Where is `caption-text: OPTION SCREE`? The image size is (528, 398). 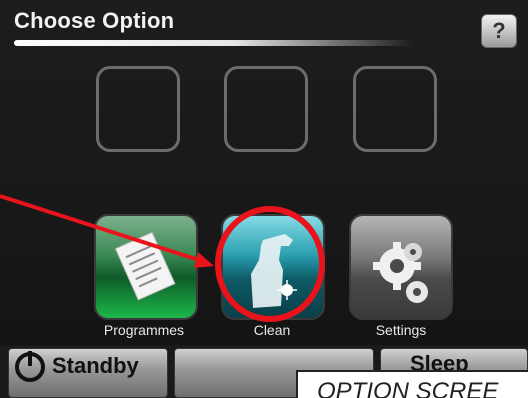 caption-text: OPTION SCREE is located at coordinates (408, 388).